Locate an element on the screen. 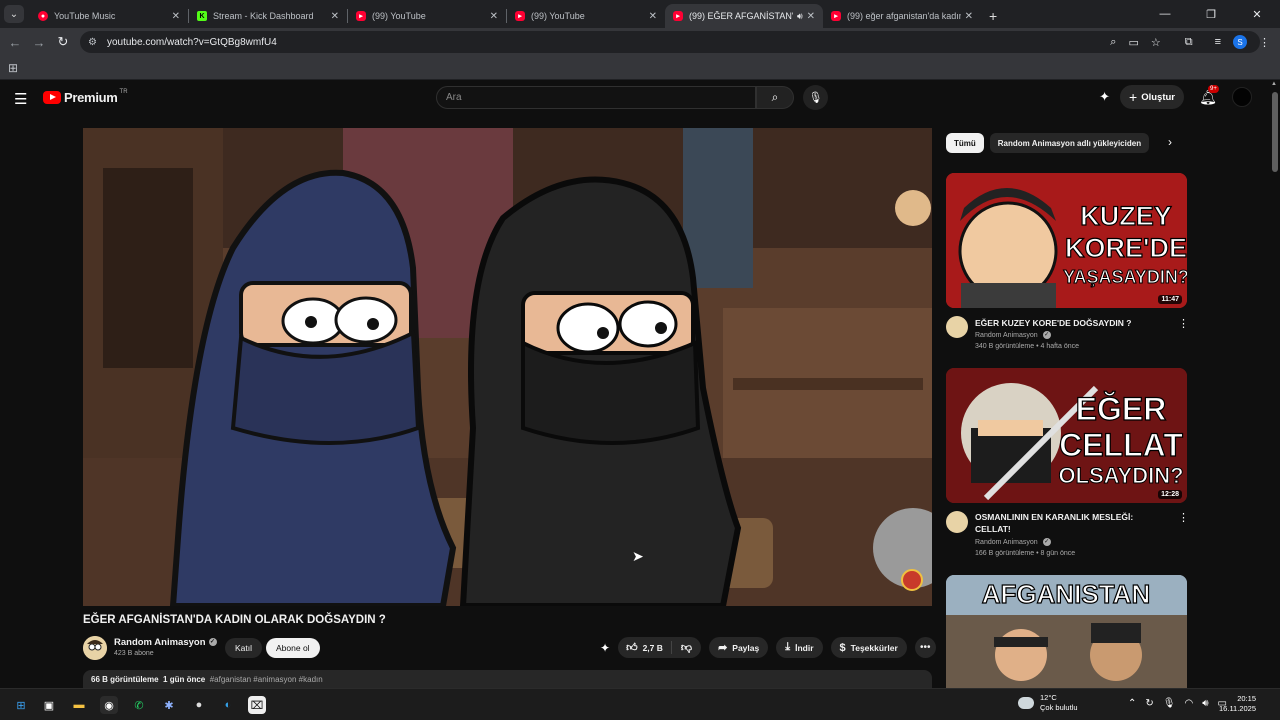 The width and height of the screenshot is (1280, 720). capcut-icon: ⌧ is located at coordinates (257, 705).